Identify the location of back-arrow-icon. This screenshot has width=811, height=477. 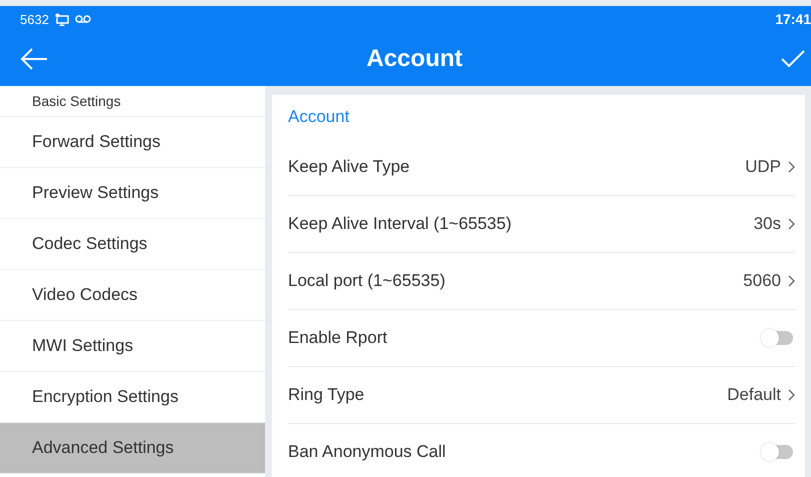
(34, 59).